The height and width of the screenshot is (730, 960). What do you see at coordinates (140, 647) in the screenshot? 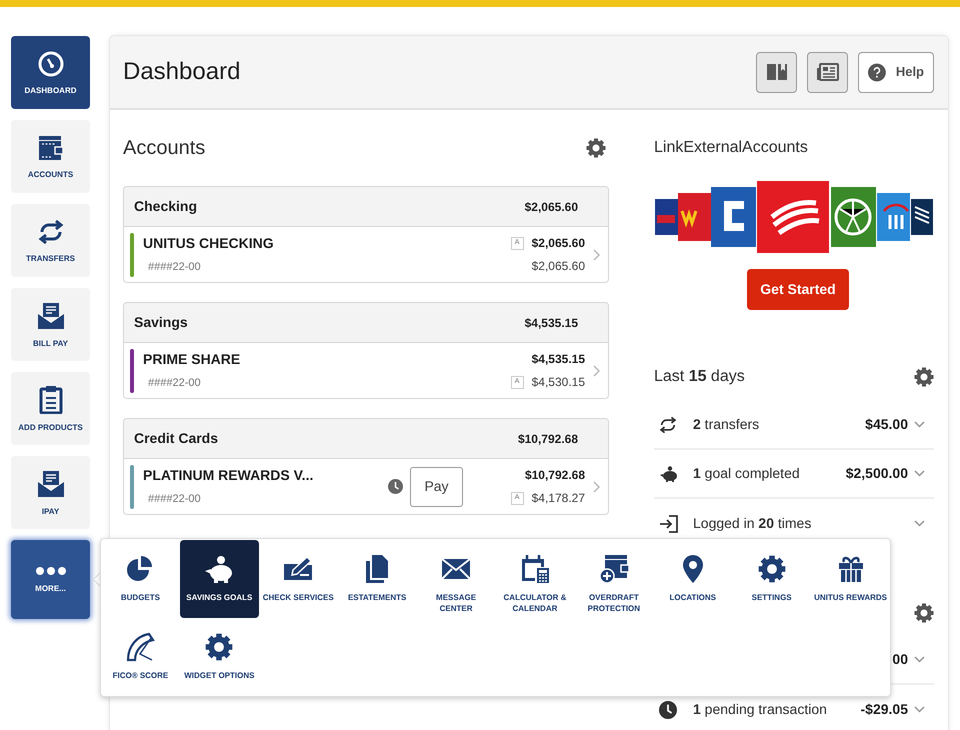
I see `gauge-arc-icon` at bounding box center [140, 647].